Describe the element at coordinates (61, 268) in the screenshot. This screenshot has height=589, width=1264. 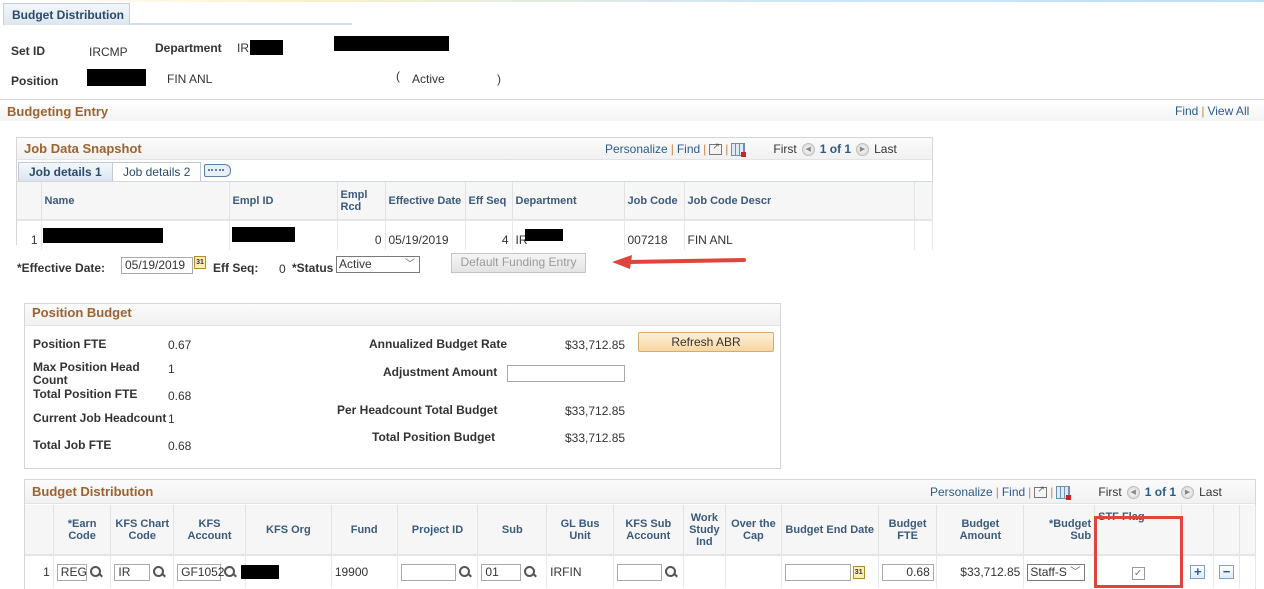
I see `effective-date-label: *Effective Date:` at that location.